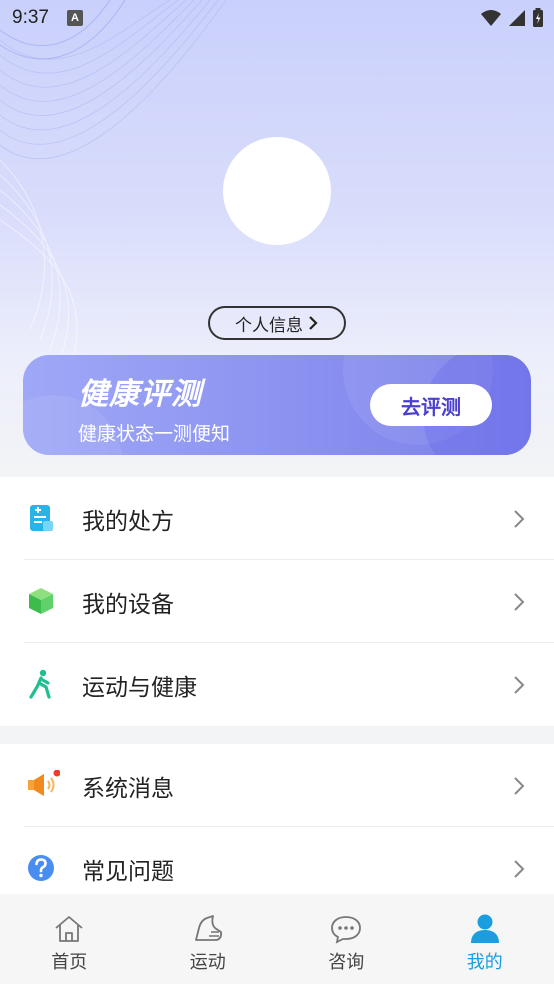 The image size is (554, 984). I want to click on tab-consult: 咨询, so click(346, 939).